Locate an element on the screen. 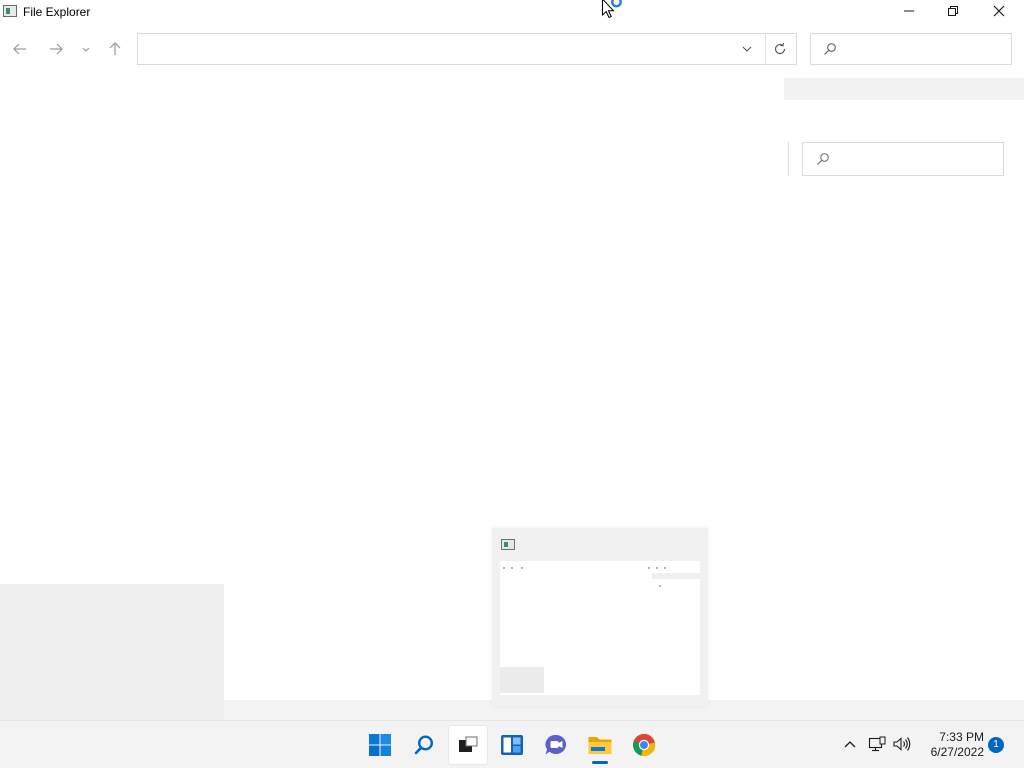  address-bar is located at coordinates (467, 49).